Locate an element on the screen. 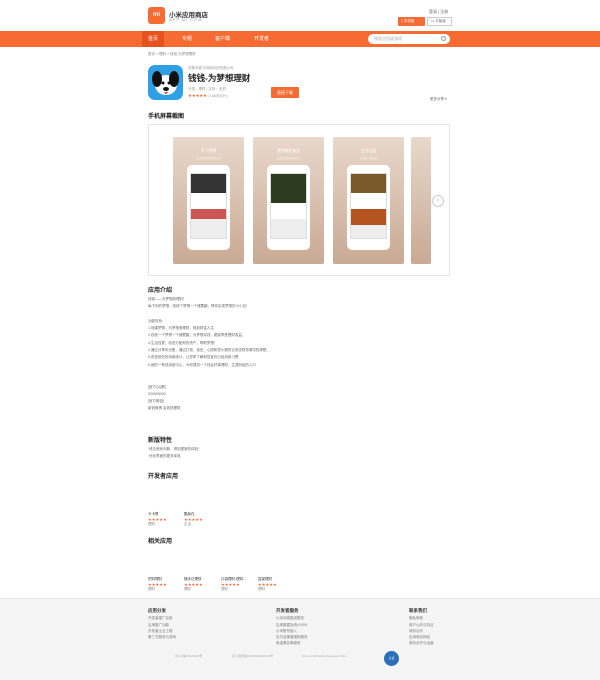 The width and height of the screenshot is (600, 680). app-name: 钱钱-为梦想理财 is located at coordinates (219, 78).